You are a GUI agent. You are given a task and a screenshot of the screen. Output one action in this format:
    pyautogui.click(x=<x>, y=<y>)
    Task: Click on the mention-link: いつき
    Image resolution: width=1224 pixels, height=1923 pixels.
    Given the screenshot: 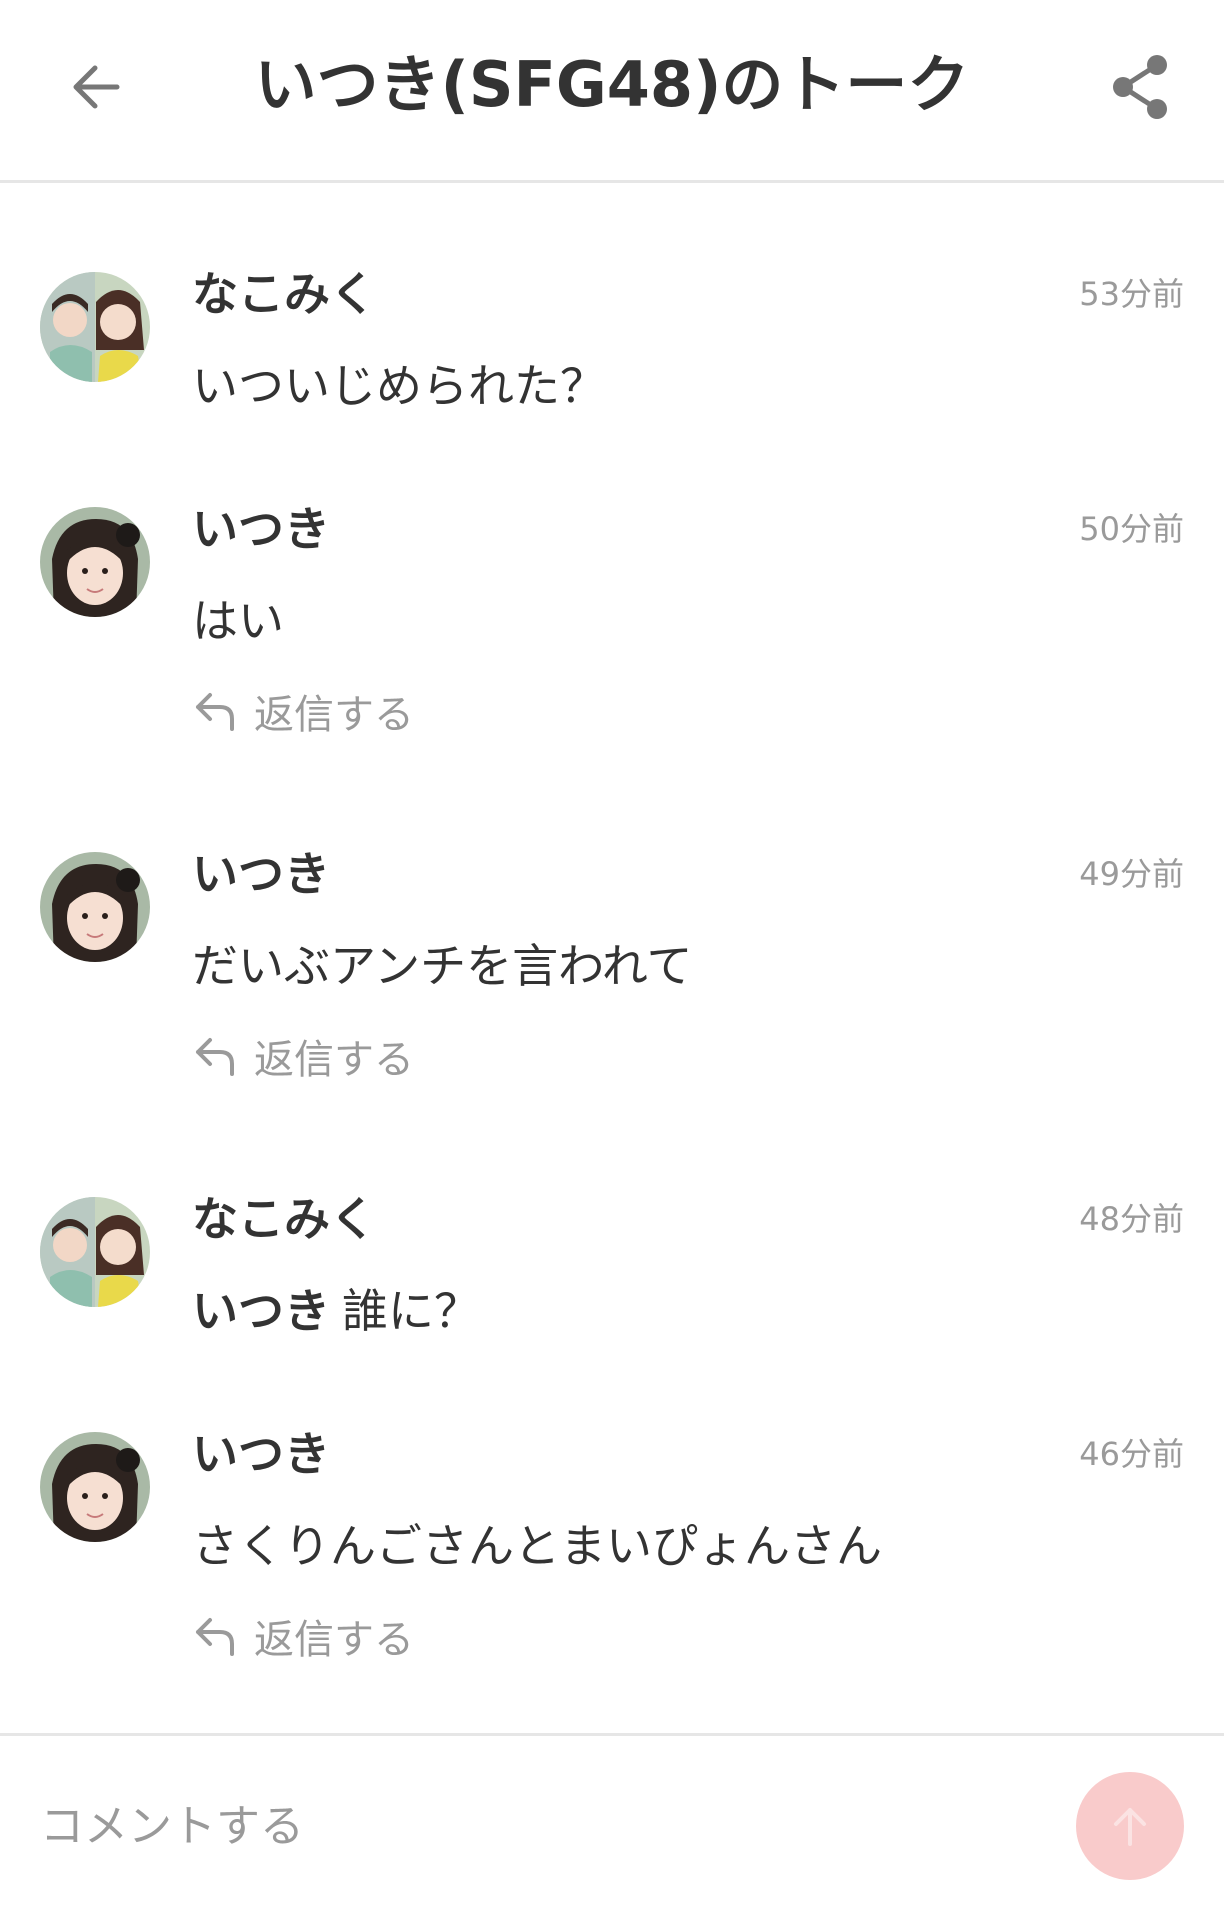 What is the action you would take?
    pyautogui.click(x=261, y=1311)
    